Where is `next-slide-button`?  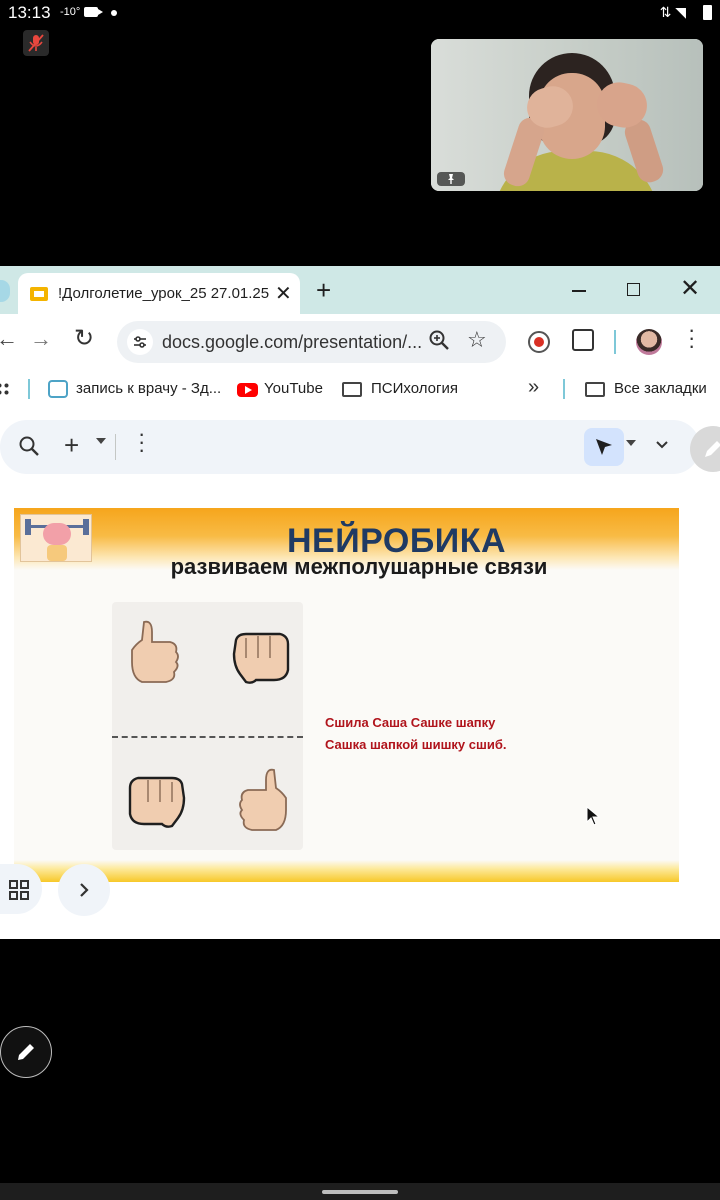 next-slide-button is located at coordinates (84, 890).